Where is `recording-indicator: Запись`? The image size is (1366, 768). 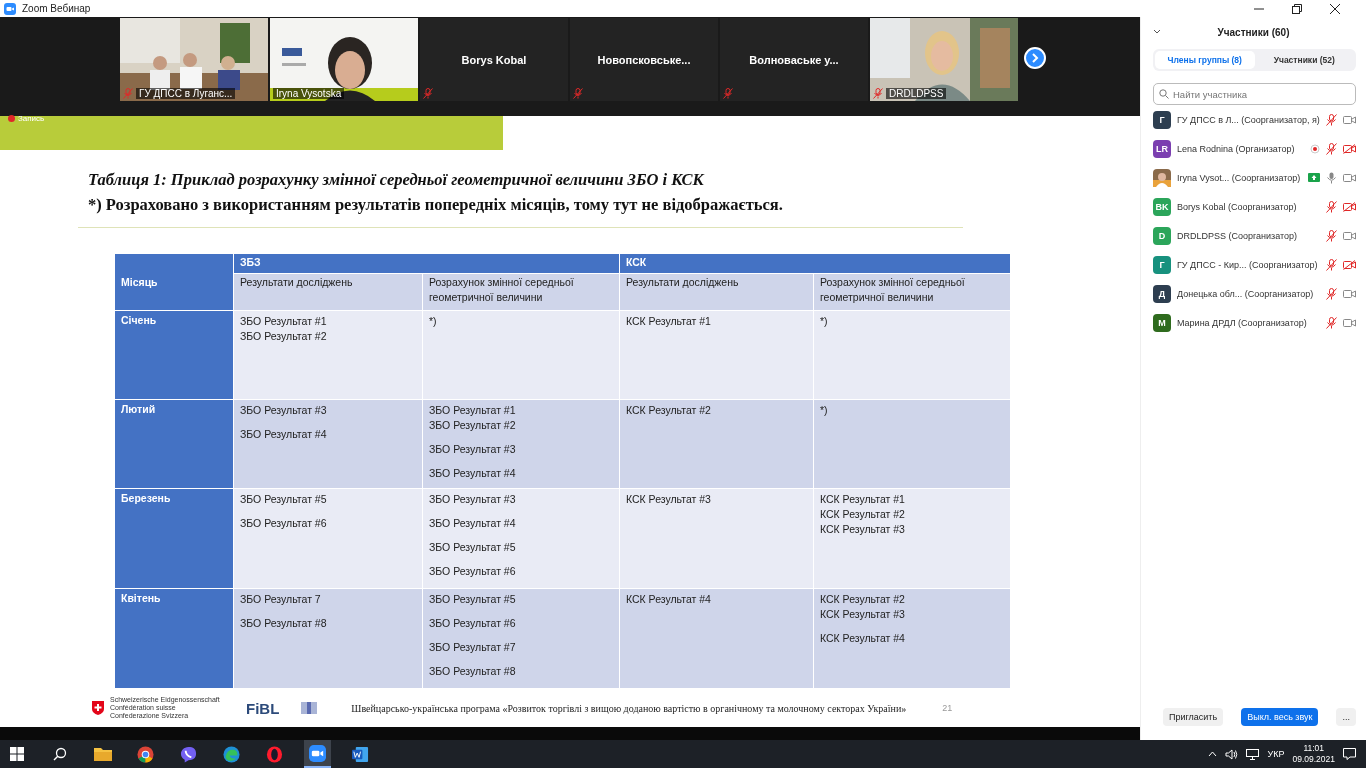
recording-indicator: Запись is located at coordinates (26, 118).